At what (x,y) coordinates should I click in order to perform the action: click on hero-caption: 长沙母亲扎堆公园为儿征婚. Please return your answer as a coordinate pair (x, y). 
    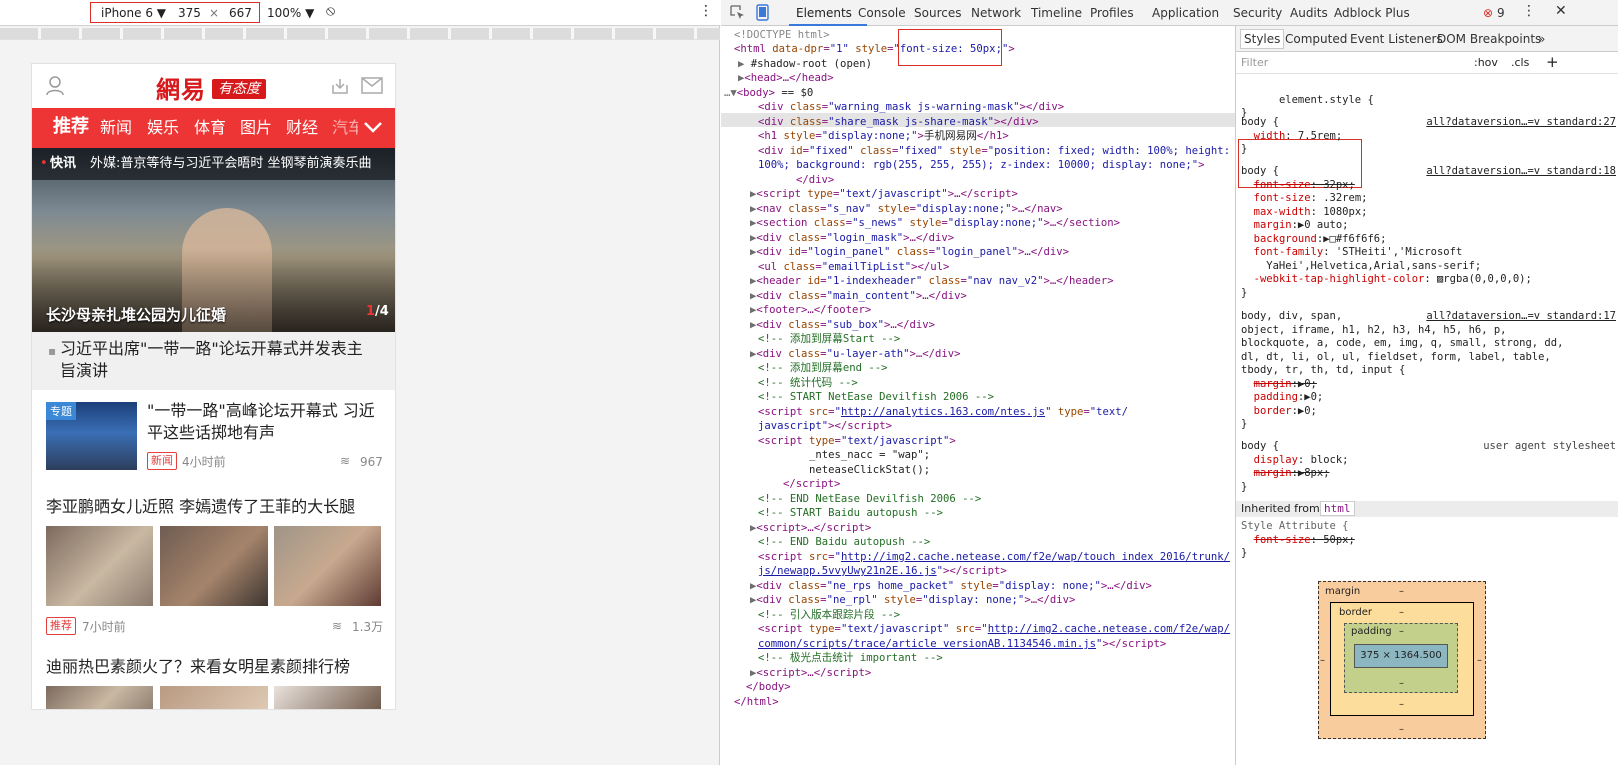
    Looking at the image, I should click on (136, 315).